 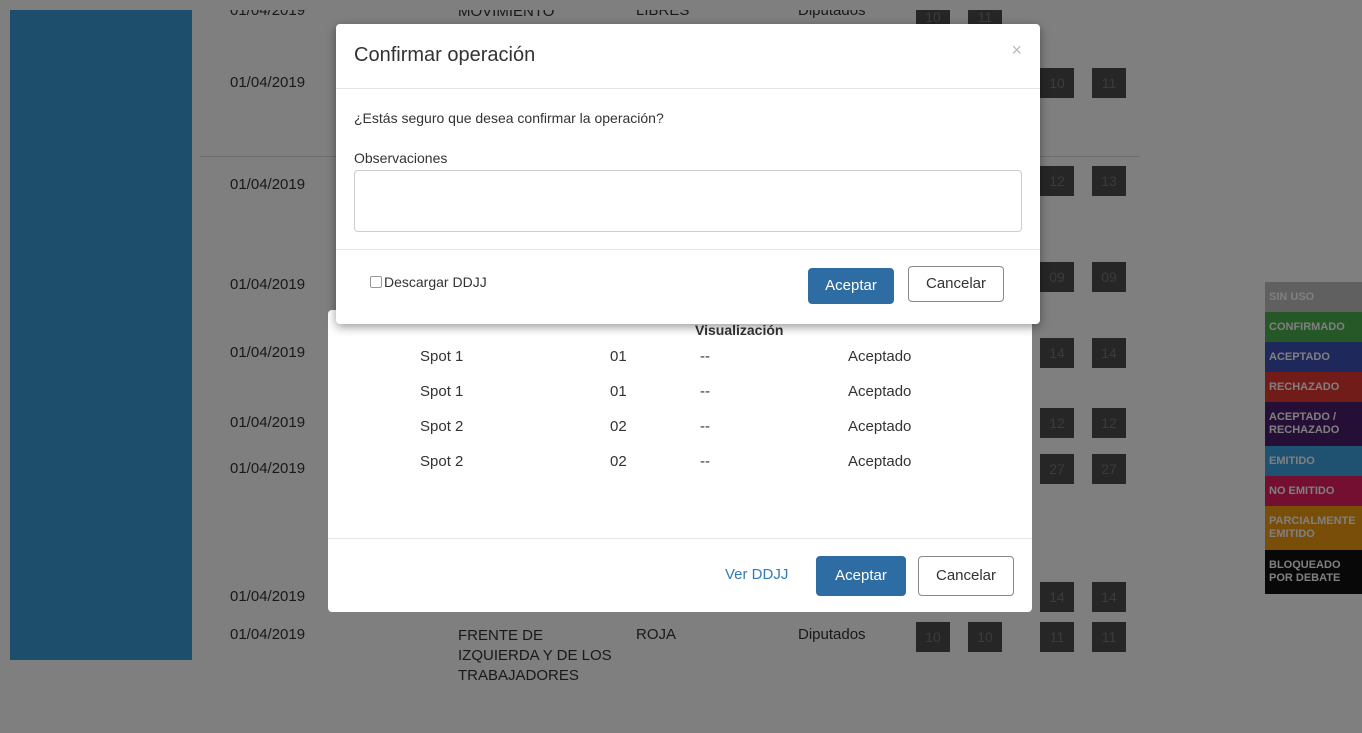 What do you see at coordinates (401, 158) in the screenshot?
I see `observaciones-label: Observaciones` at bounding box center [401, 158].